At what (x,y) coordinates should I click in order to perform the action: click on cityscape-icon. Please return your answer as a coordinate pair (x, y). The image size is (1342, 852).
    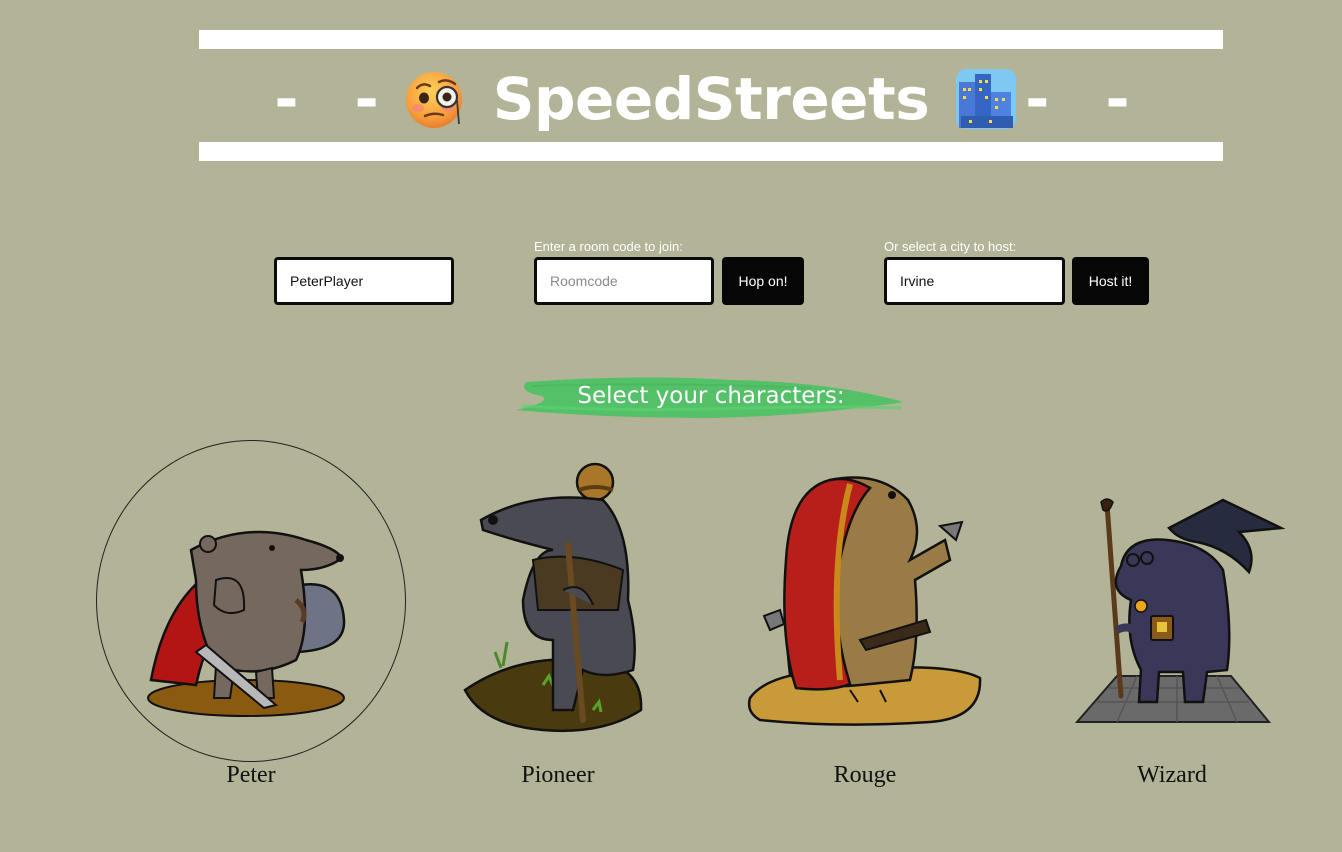
    Looking at the image, I should click on (986, 99).